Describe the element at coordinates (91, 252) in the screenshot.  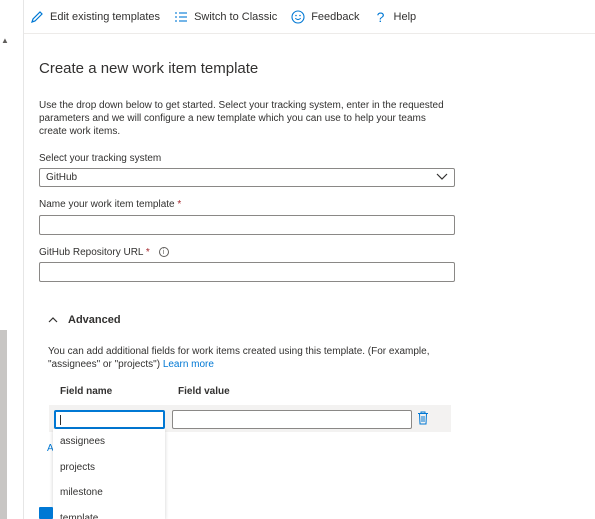
I see `repo-url-label-text: GitHub Repository URL` at that location.